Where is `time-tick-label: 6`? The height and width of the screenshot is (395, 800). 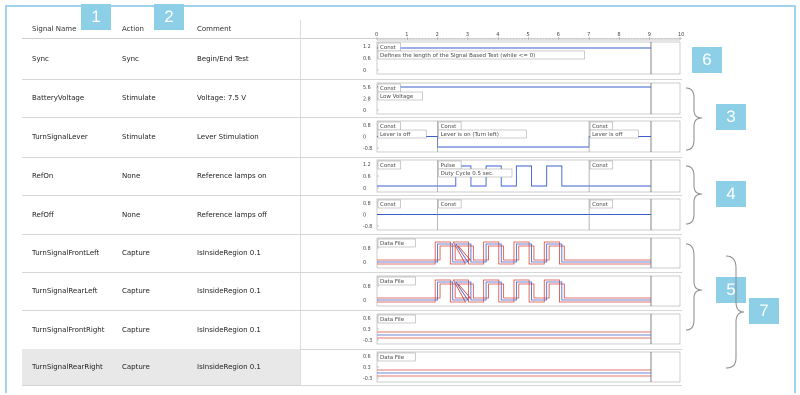
time-tick-label: 6 is located at coordinates (558, 35).